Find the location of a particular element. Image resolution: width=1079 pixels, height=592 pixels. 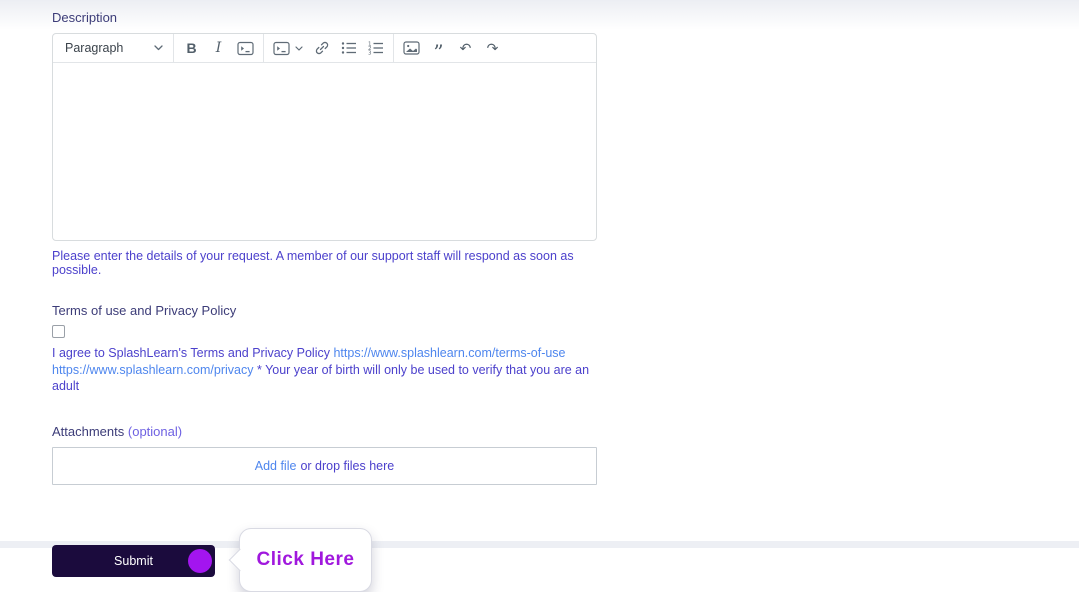

callout-text: Click Here is located at coordinates (306, 560).